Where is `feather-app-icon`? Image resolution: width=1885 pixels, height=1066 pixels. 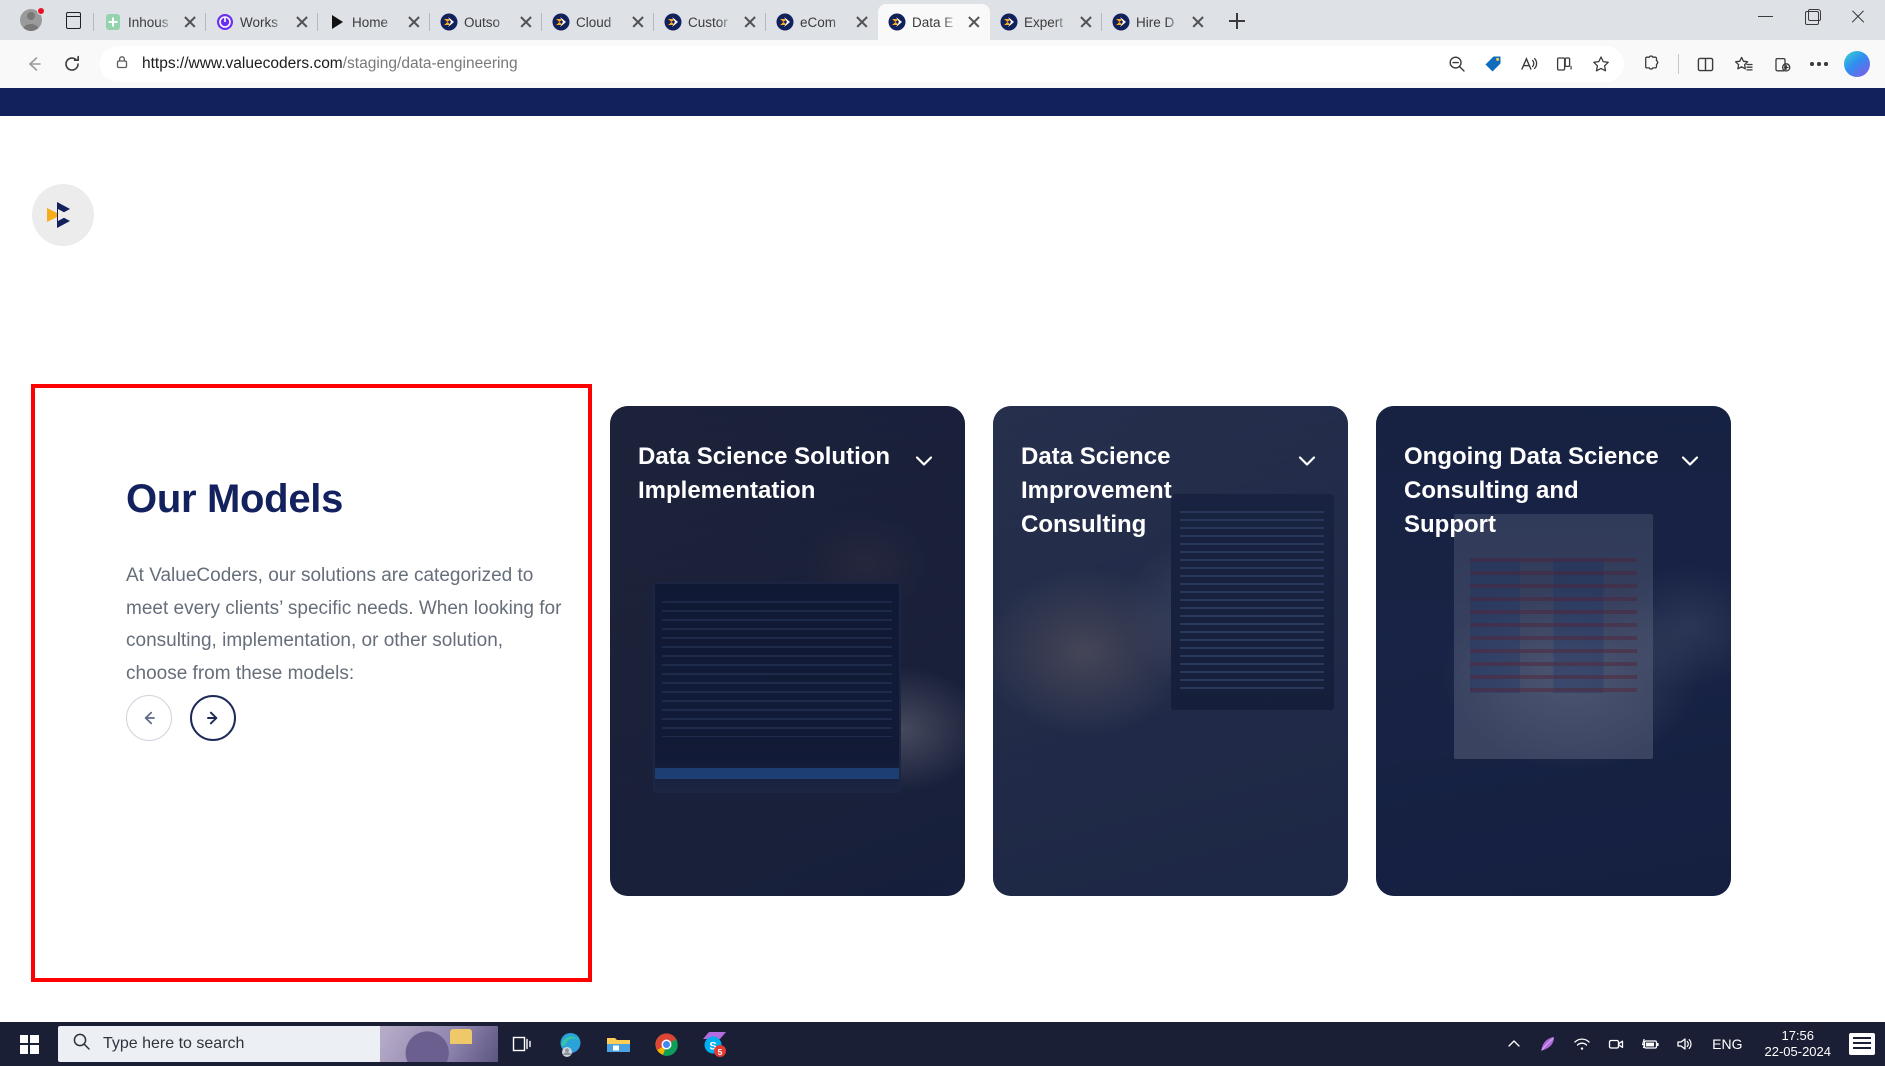 feather-app-icon is located at coordinates (1548, 1044).